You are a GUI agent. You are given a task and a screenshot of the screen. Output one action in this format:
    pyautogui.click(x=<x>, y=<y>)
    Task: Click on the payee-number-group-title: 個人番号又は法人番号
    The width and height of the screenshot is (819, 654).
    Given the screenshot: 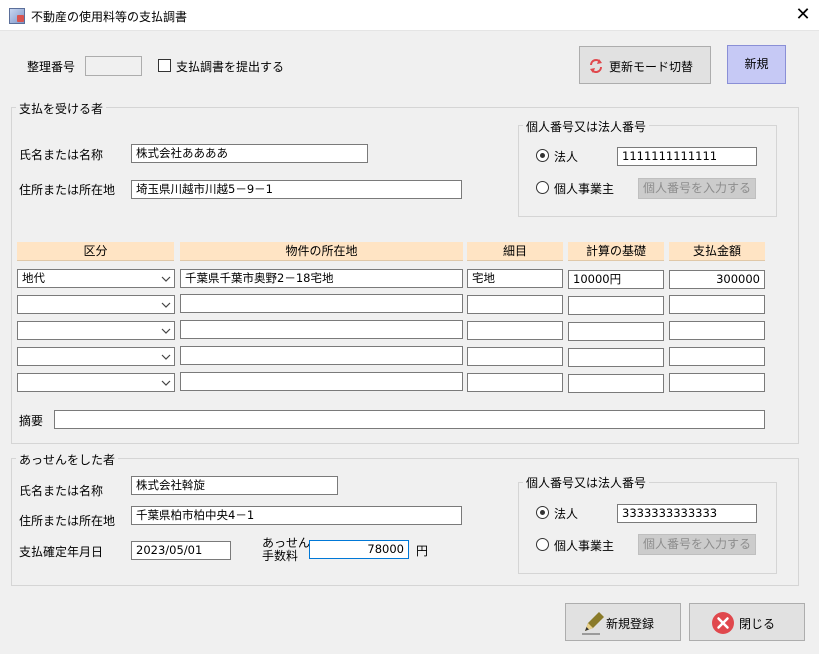 What is the action you would take?
    pyautogui.click(x=586, y=126)
    